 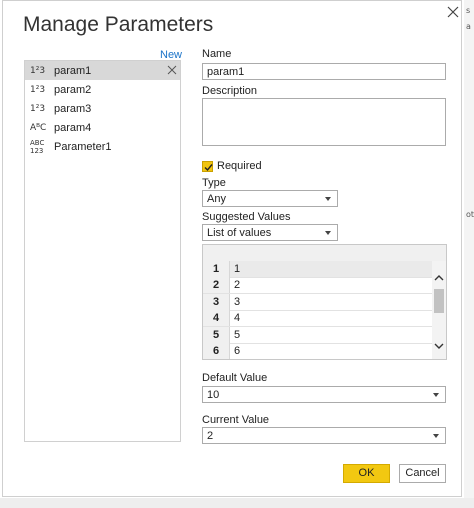 What do you see at coordinates (366, 473) in the screenshot?
I see `ok-button: OK` at bounding box center [366, 473].